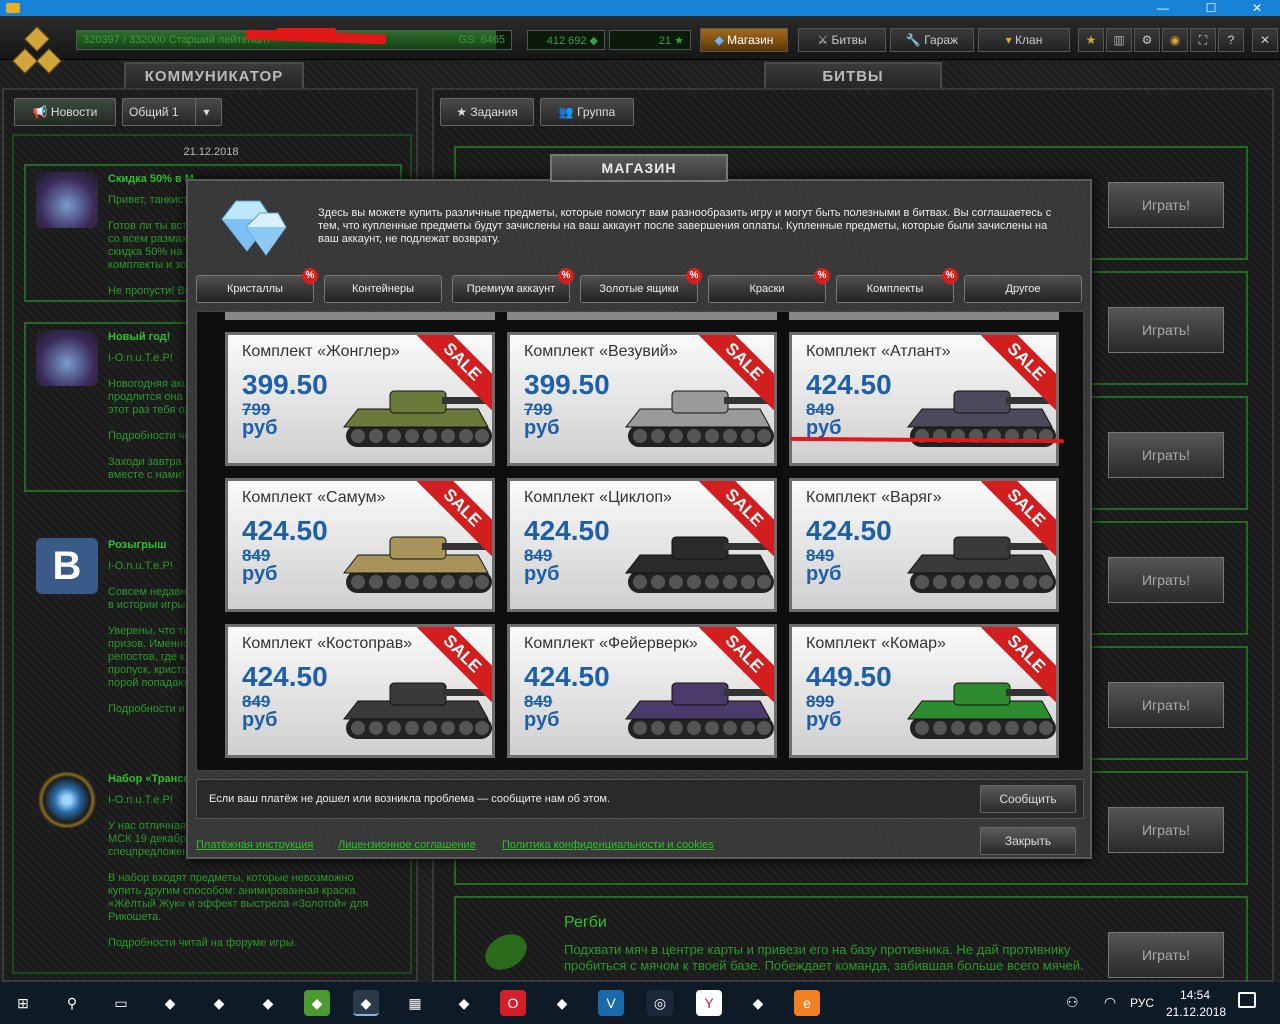  Describe the element at coordinates (219, 1003) in the screenshot. I see `paint-icon: ◆` at that location.